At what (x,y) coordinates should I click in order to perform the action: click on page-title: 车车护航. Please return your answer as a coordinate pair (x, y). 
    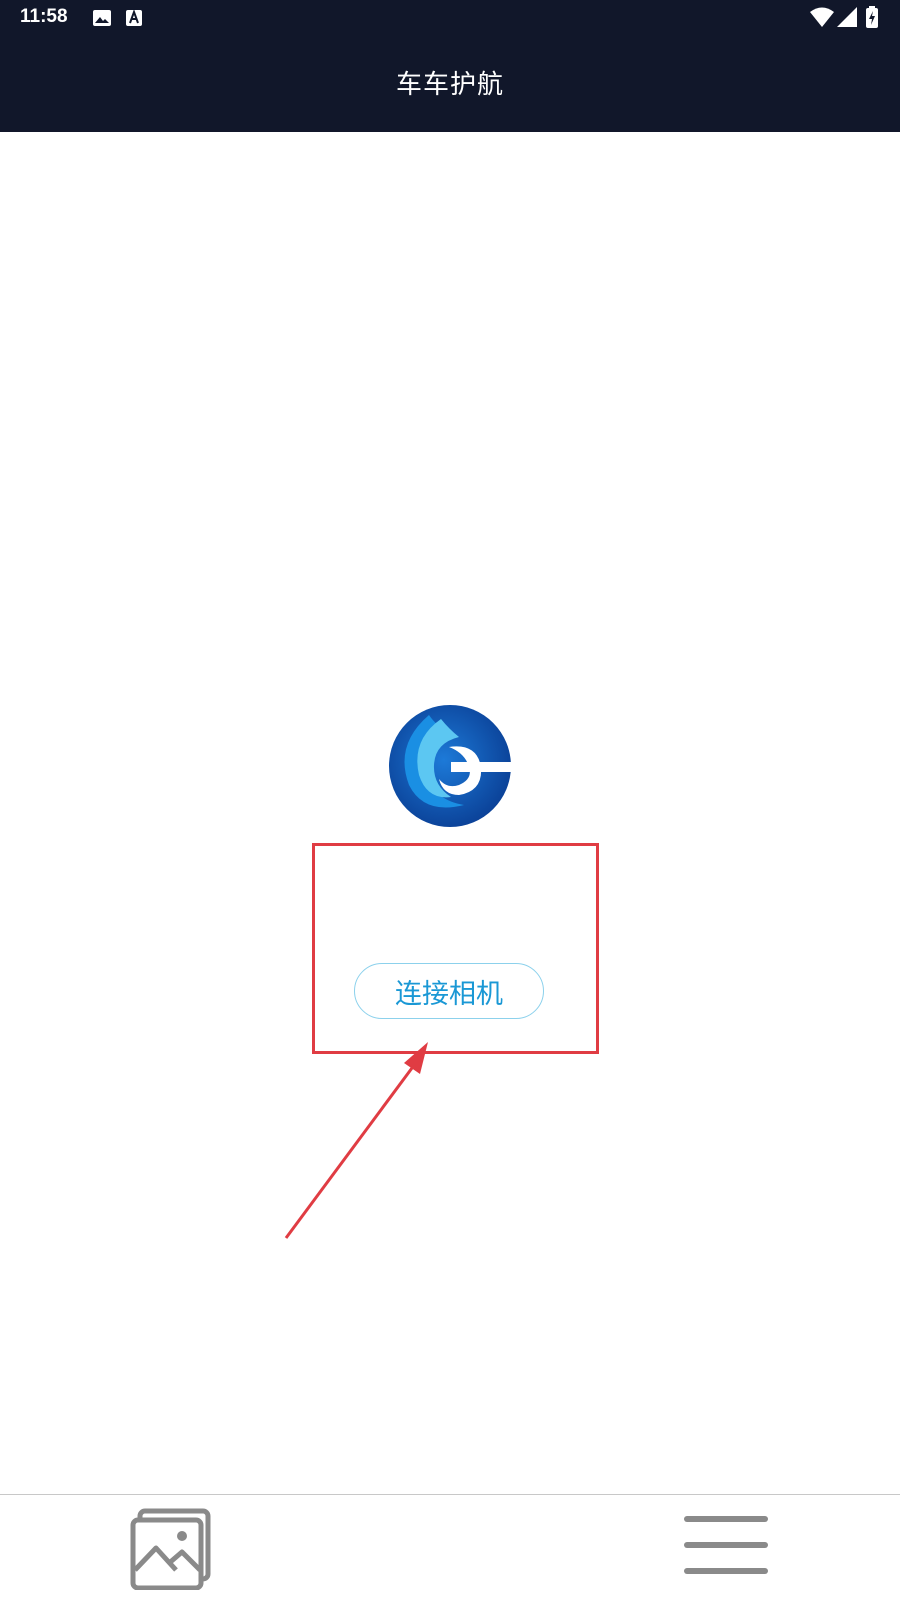
    Looking at the image, I should click on (449, 85).